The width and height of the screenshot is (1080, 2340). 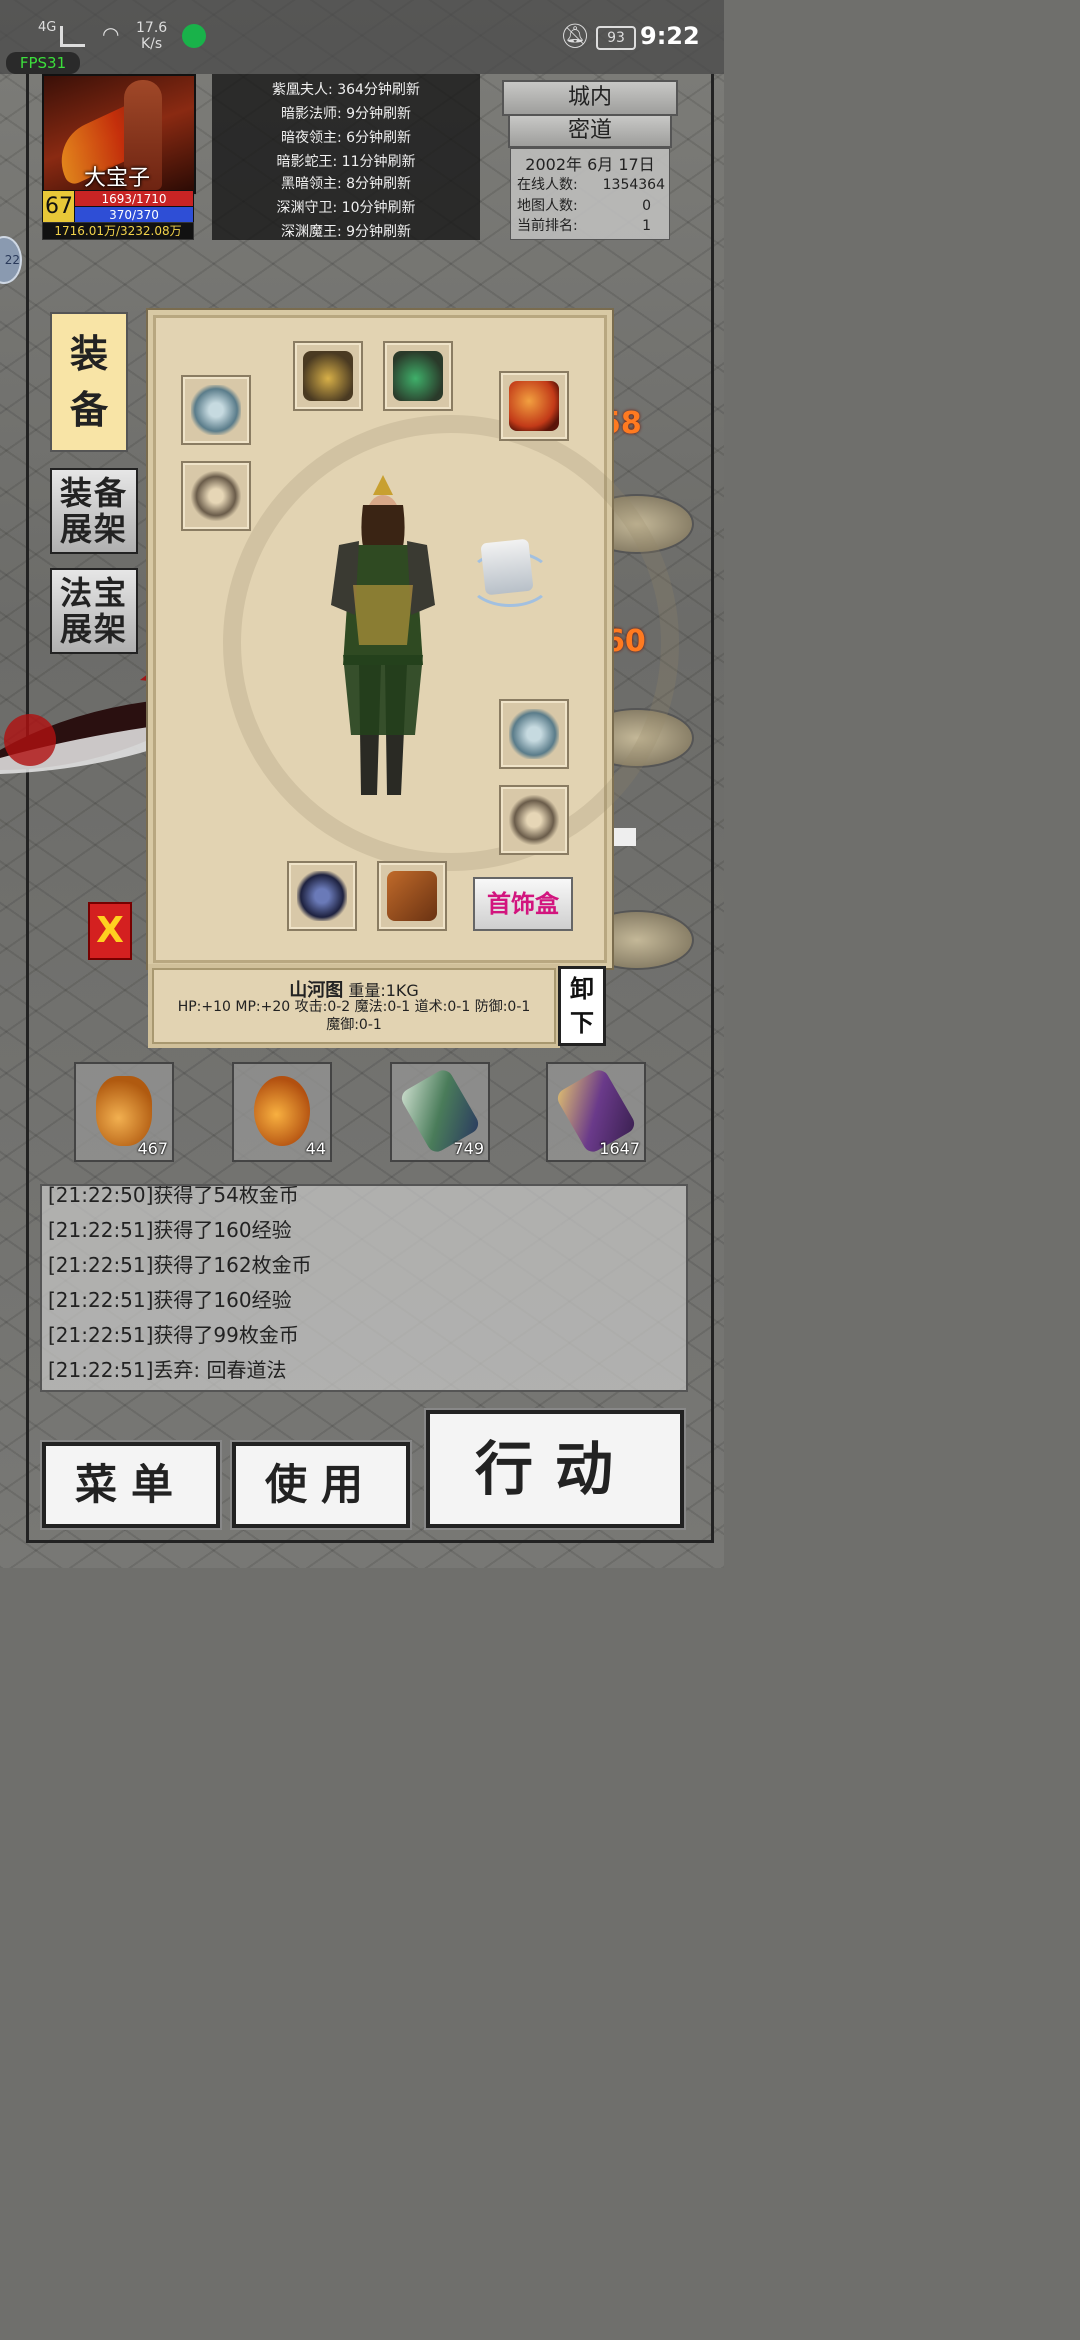 I want to click on wifi-icon: ◠, so click(x=111, y=34).